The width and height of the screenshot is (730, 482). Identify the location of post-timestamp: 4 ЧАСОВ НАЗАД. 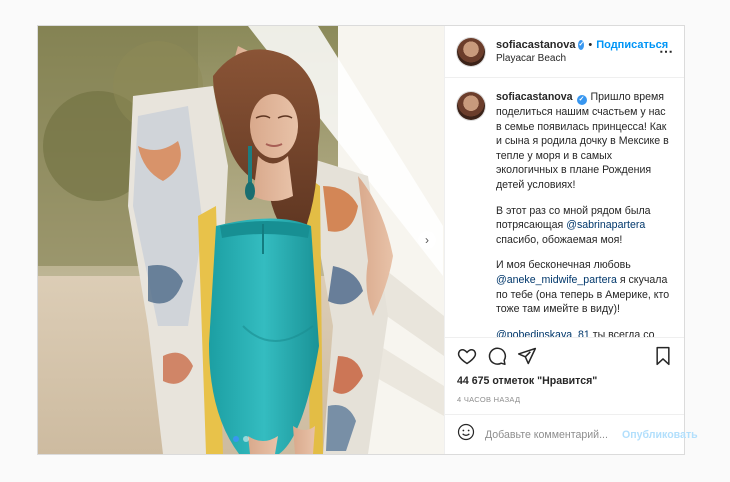
(564, 399).